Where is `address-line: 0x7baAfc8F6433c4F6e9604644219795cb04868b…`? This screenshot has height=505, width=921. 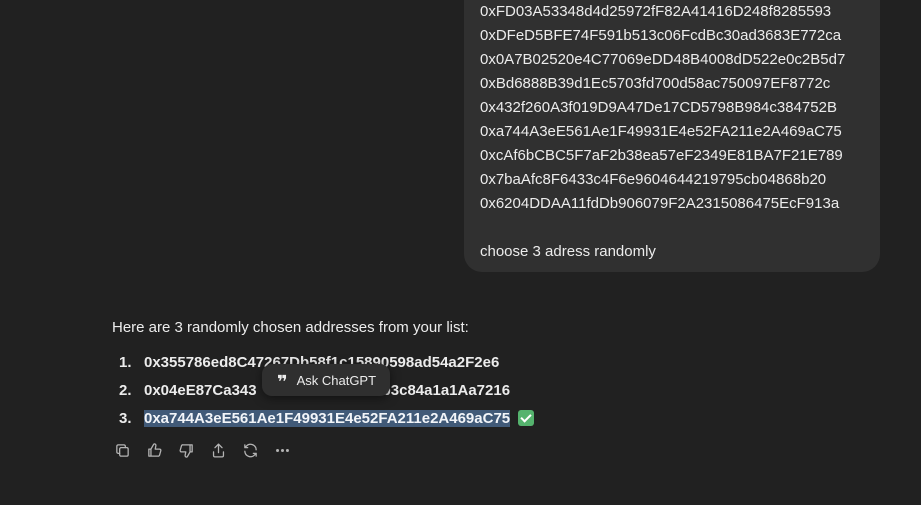 address-line: 0x7baAfc8F6433c4F6e9604644219795cb04868b… is located at coordinates (653, 179).